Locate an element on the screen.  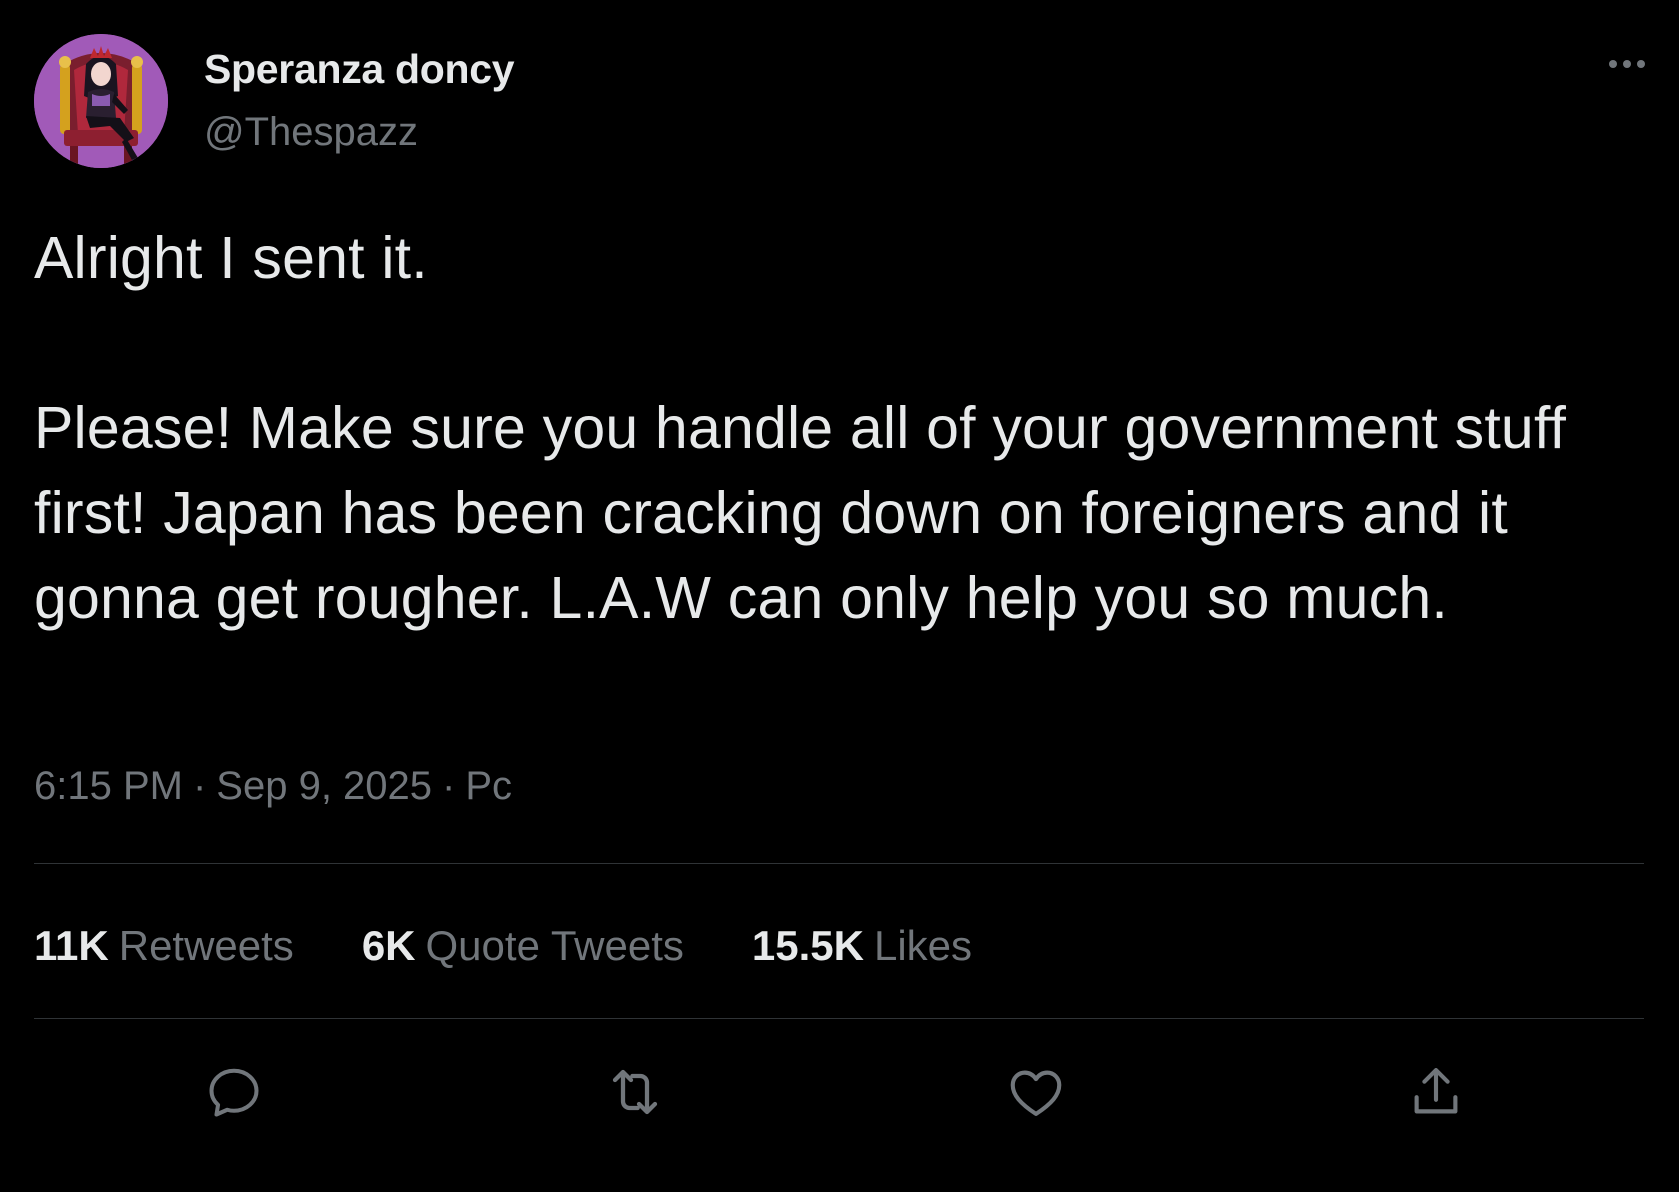
tweet-paragraph: Alright I sent it. is located at coordinates (231, 258).